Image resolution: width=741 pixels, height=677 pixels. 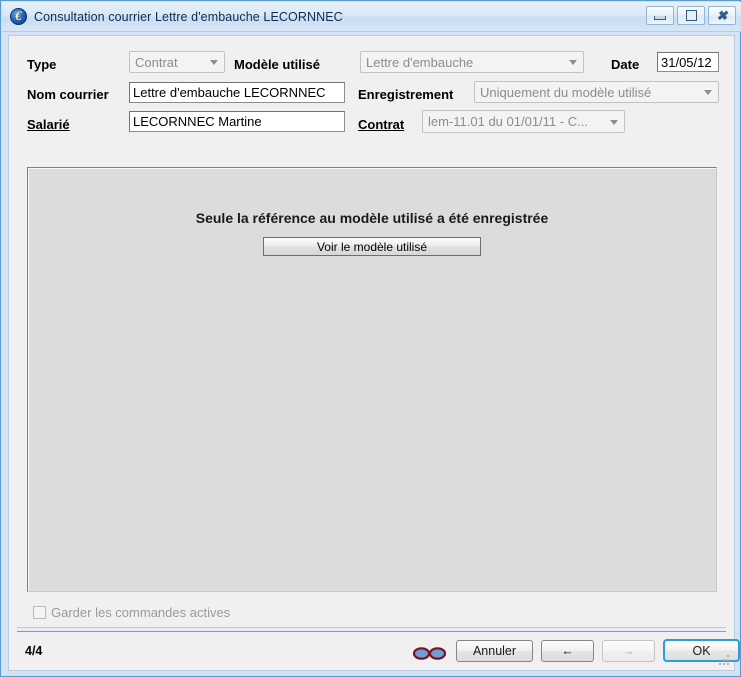 I want to click on garder-commandes-actives-label: Garder les commandes actives, so click(x=141, y=612).